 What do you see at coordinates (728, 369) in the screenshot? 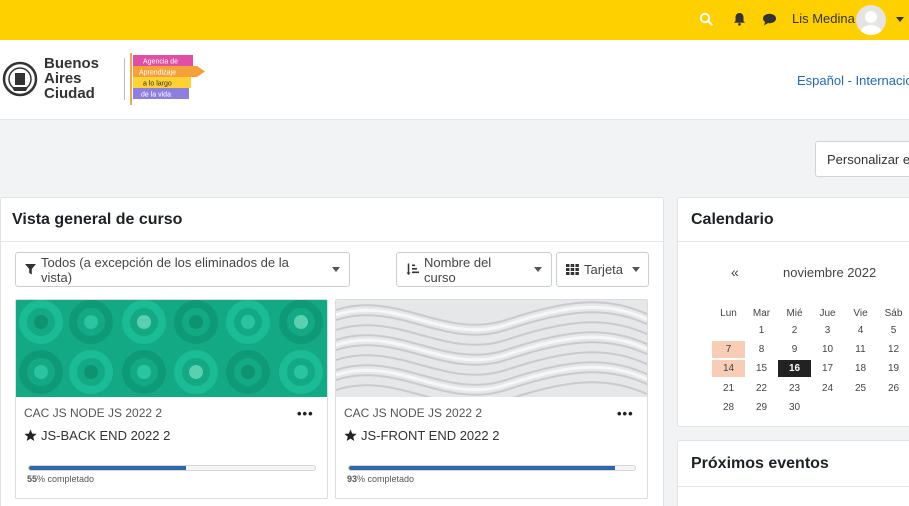
I see `calendar-day: 14` at bounding box center [728, 369].